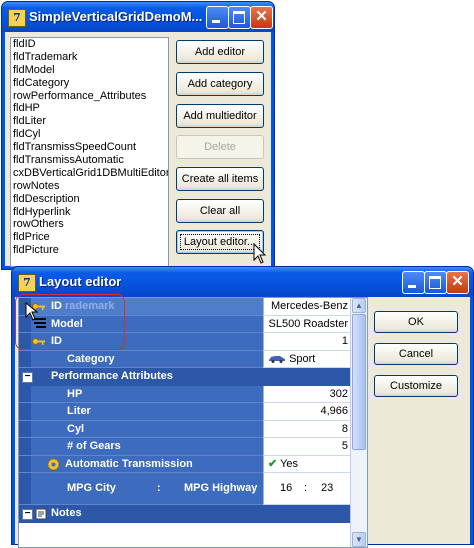 The width and height of the screenshot is (474, 548). I want to click on add-editor-button: Add editor, so click(220, 52).